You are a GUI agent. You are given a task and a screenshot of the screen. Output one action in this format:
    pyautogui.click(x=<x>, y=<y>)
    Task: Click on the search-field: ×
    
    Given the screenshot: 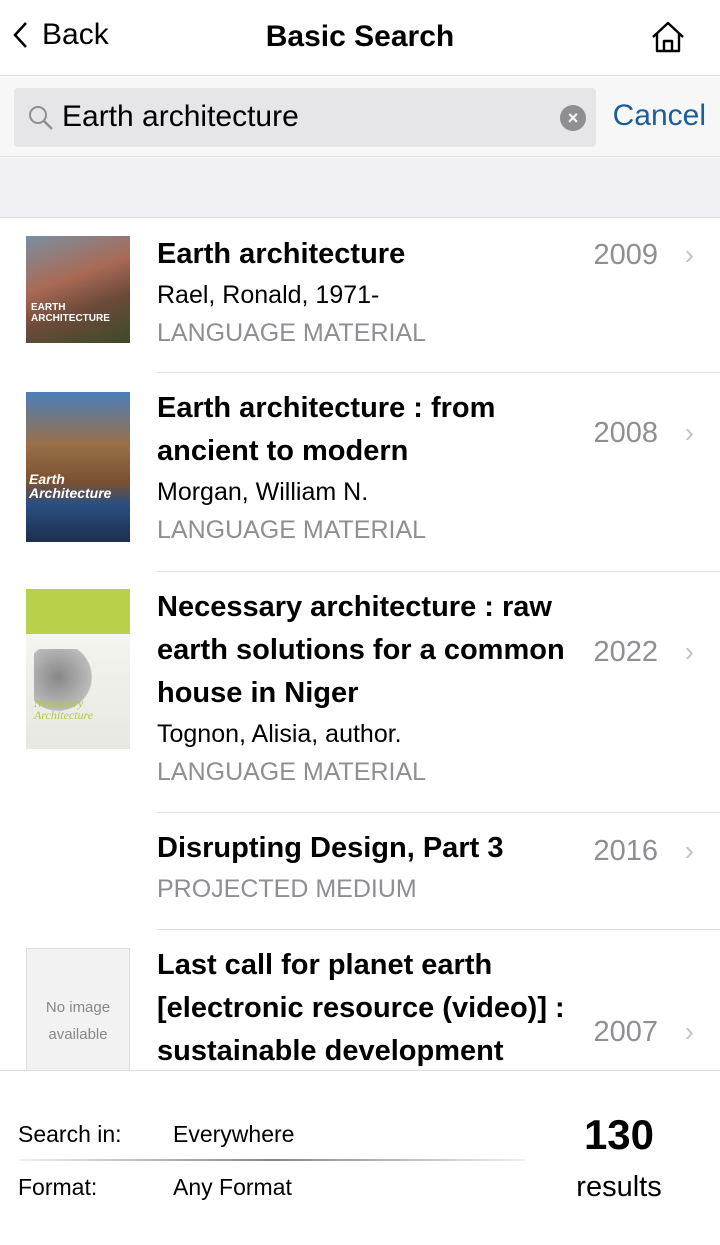 What is the action you would take?
    pyautogui.click(x=305, y=117)
    